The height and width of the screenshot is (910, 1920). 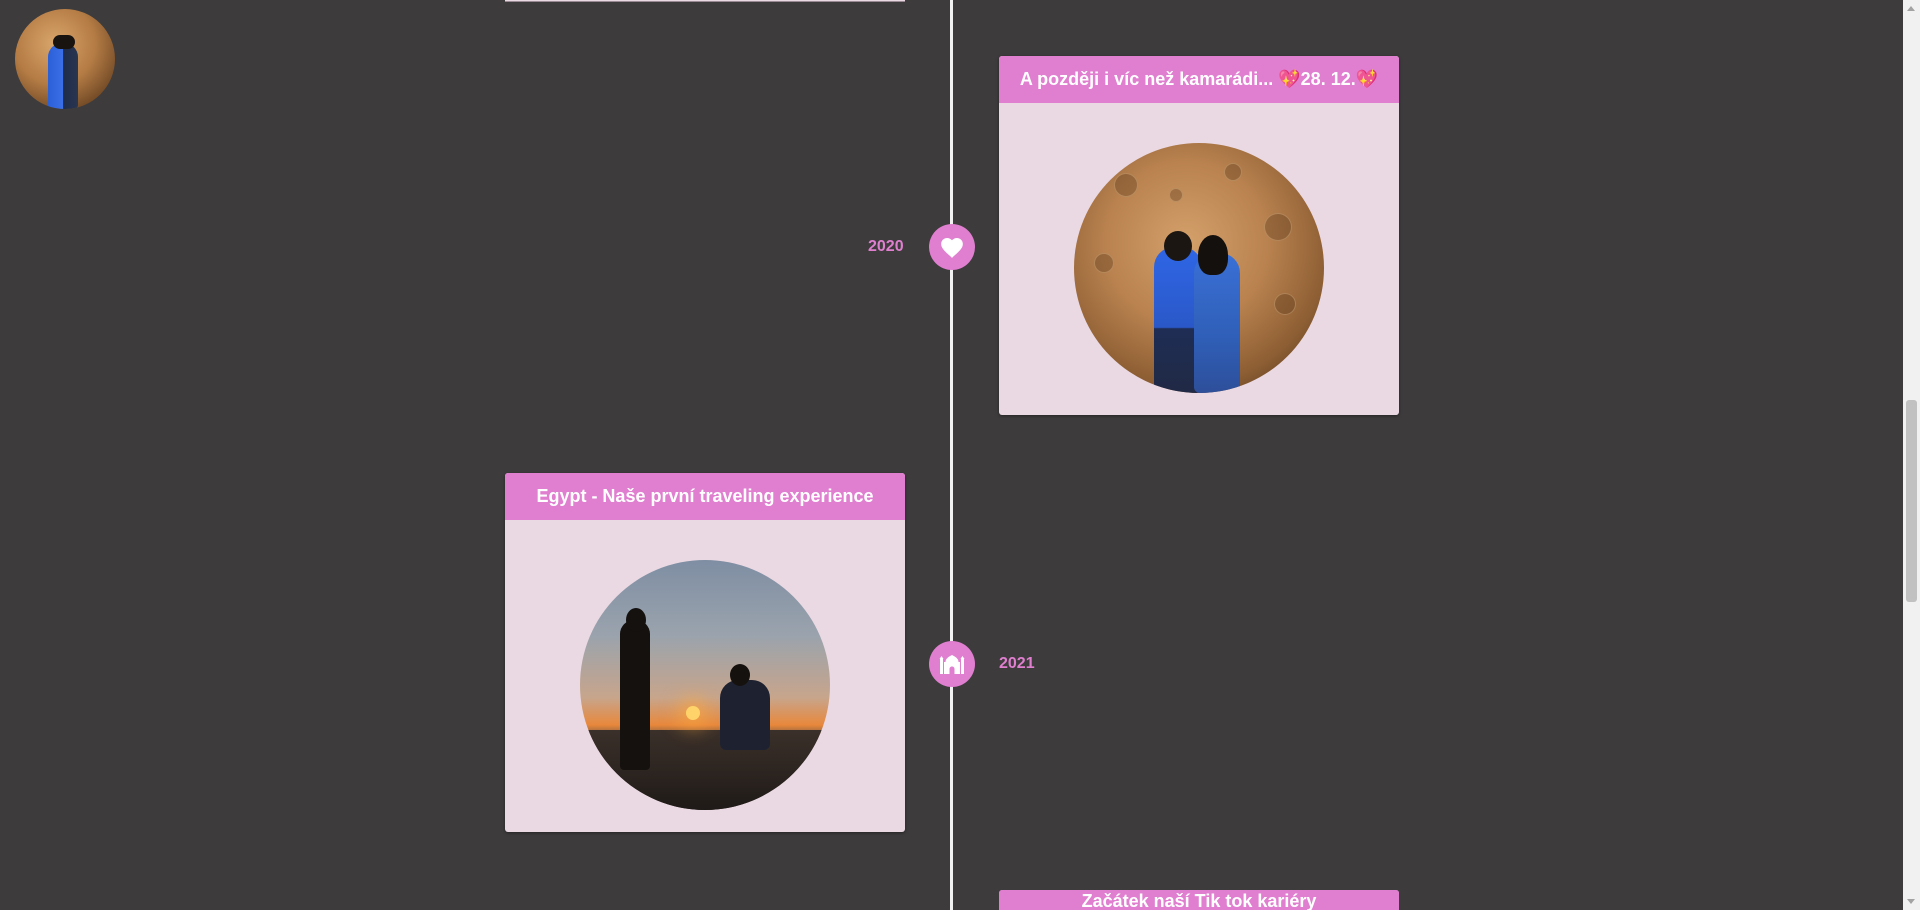 I want to click on scroll-down-arrow-icon, so click(x=1911, y=901).